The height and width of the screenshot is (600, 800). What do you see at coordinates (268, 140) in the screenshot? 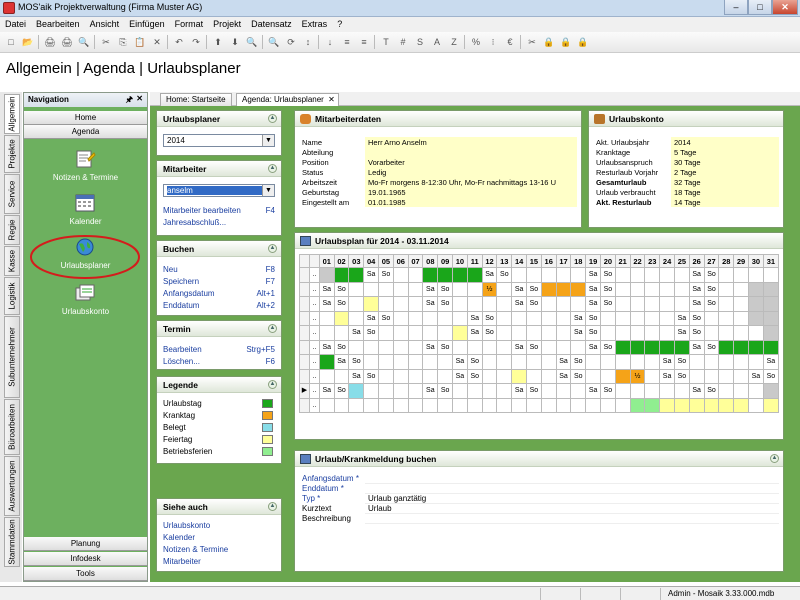
I see `chevron-down-icon: ▼` at bounding box center [268, 140].